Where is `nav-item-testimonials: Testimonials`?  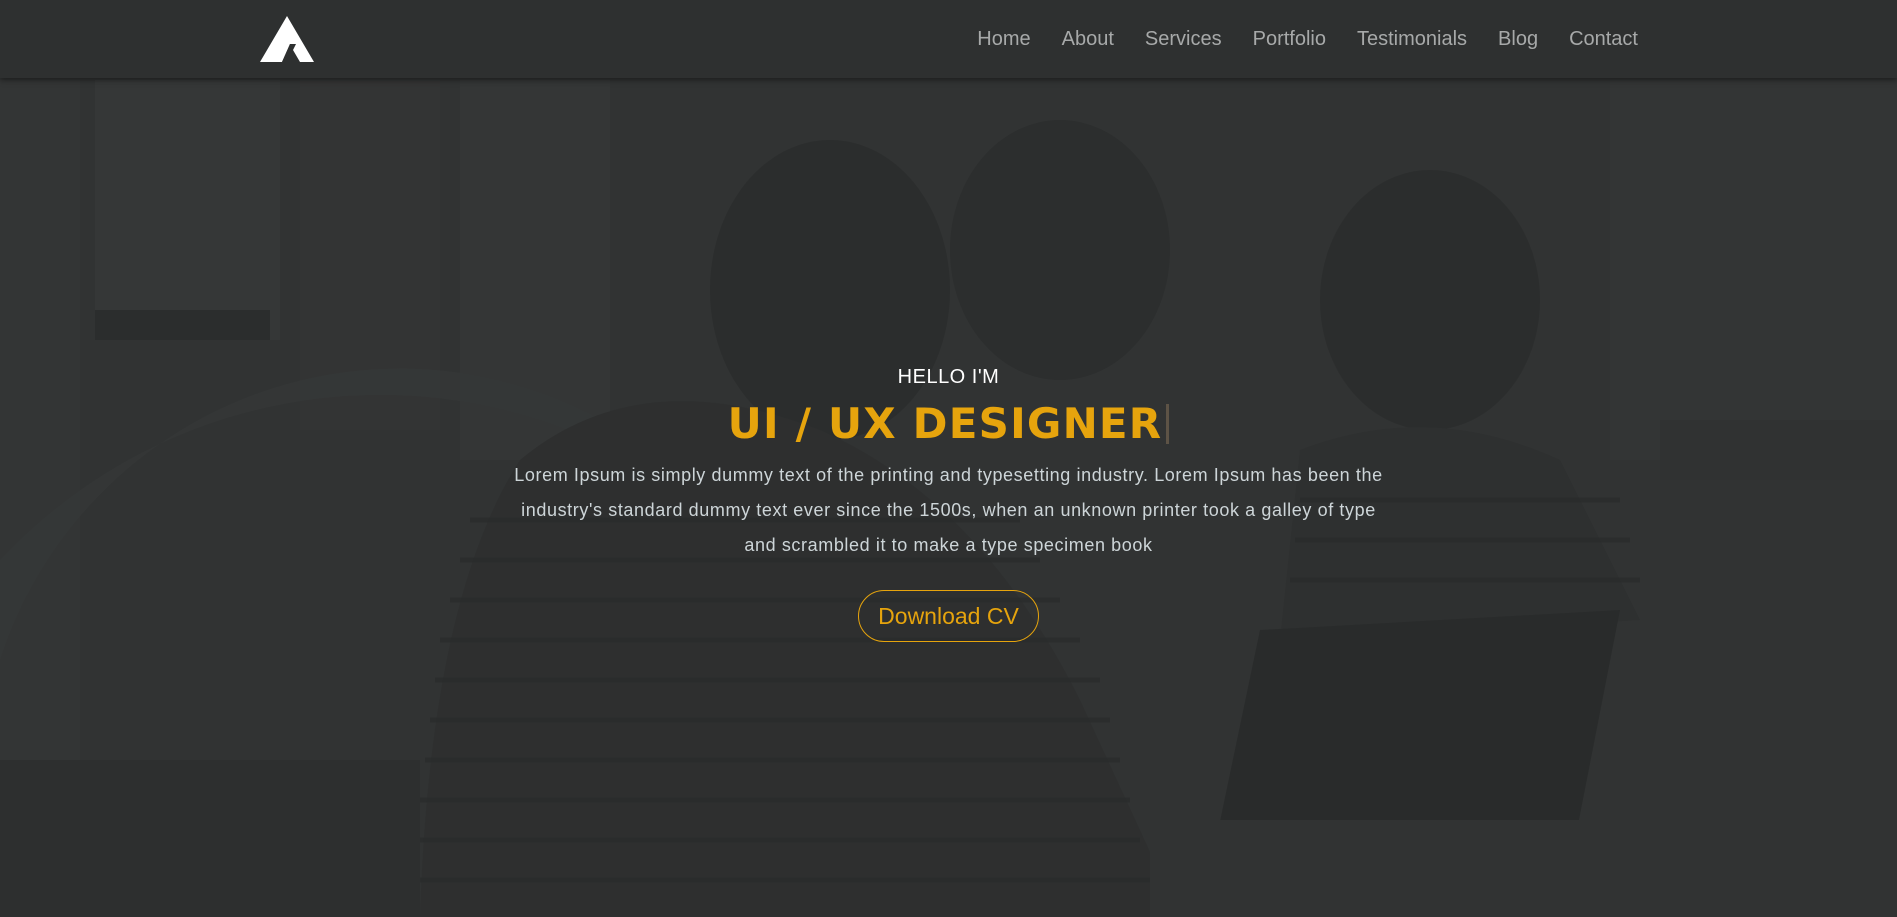 nav-item-testimonials: Testimonials is located at coordinates (1412, 39).